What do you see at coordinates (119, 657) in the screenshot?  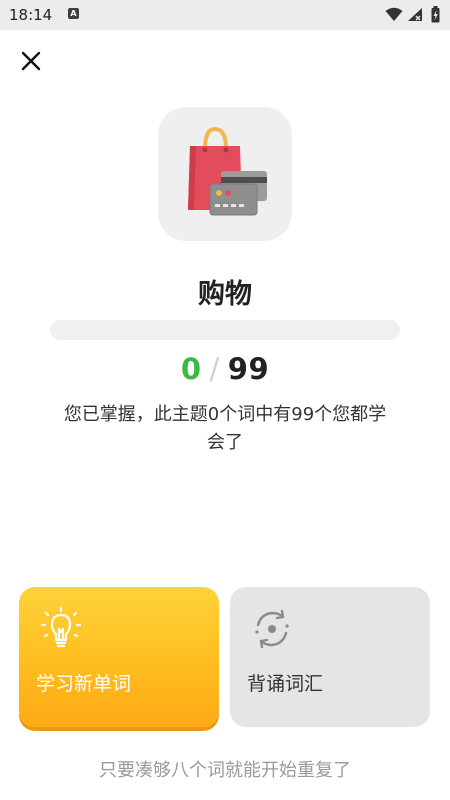 I see `learn-new-words-button: 学习新单词` at bounding box center [119, 657].